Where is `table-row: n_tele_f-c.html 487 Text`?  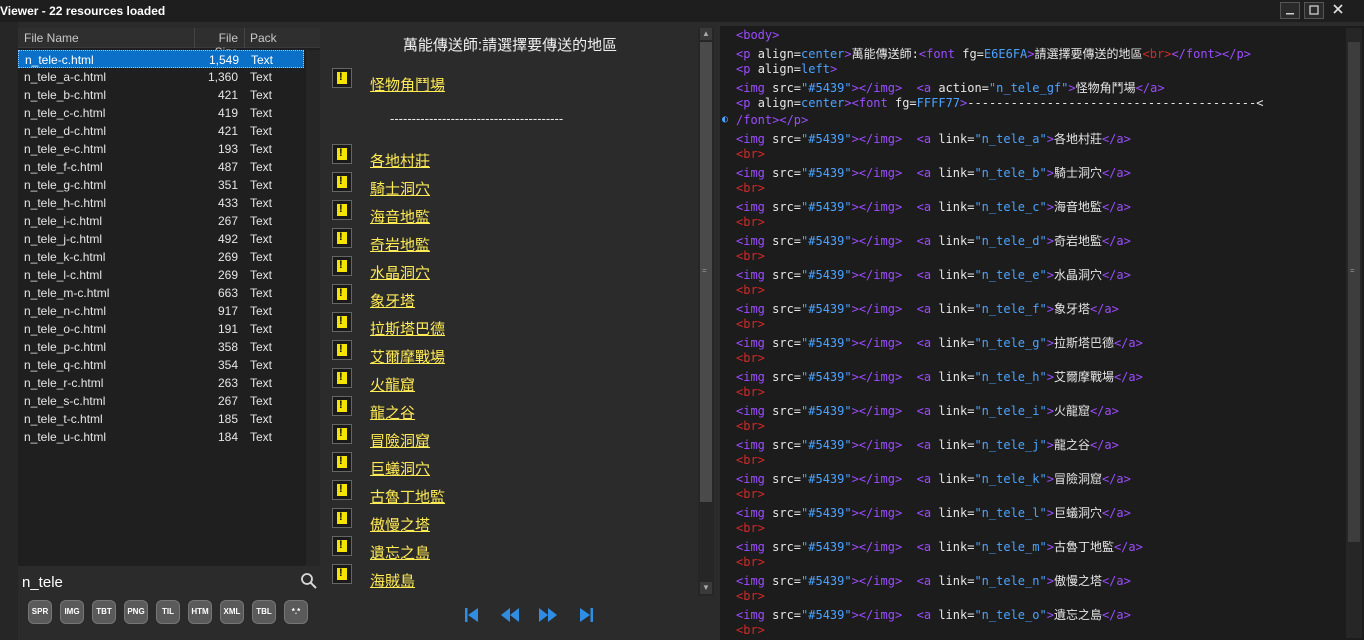 table-row: n_tele_f-c.html 487 Text is located at coordinates (169, 167).